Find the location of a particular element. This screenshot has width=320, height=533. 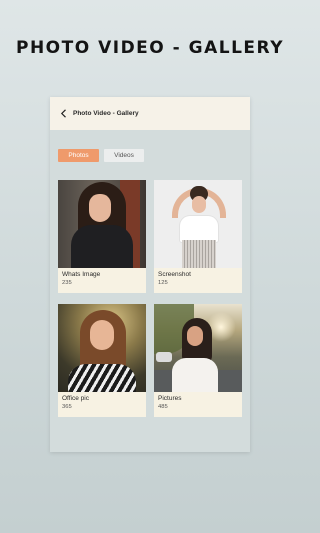

album-card-whats-image: Whats Image 235 is located at coordinates (102, 236).